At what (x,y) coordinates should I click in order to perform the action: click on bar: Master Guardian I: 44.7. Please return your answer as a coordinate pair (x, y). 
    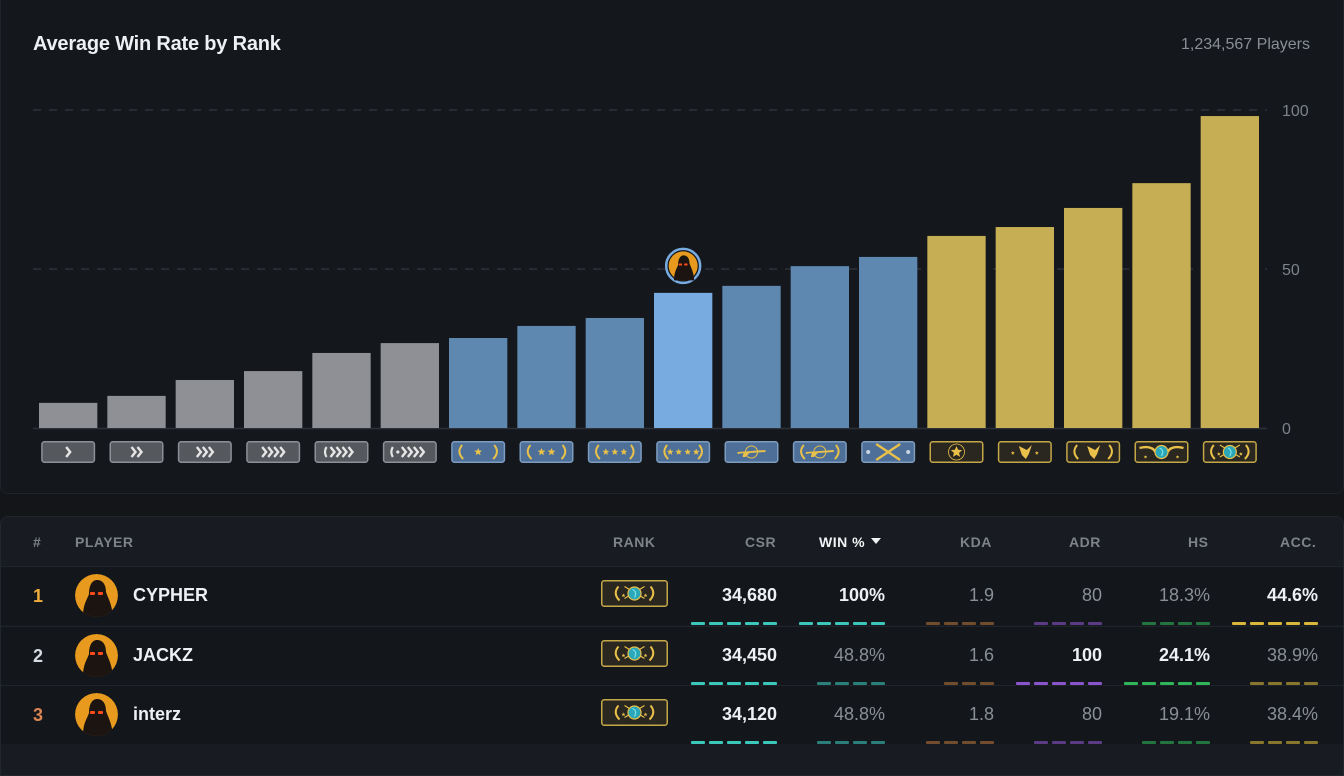
    Looking at the image, I should click on (751, 356).